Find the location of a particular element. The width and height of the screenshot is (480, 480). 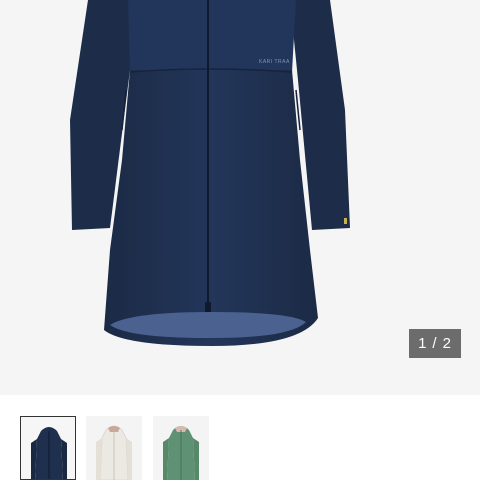

total-image-count: 2 is located at coordinates (447, 343).